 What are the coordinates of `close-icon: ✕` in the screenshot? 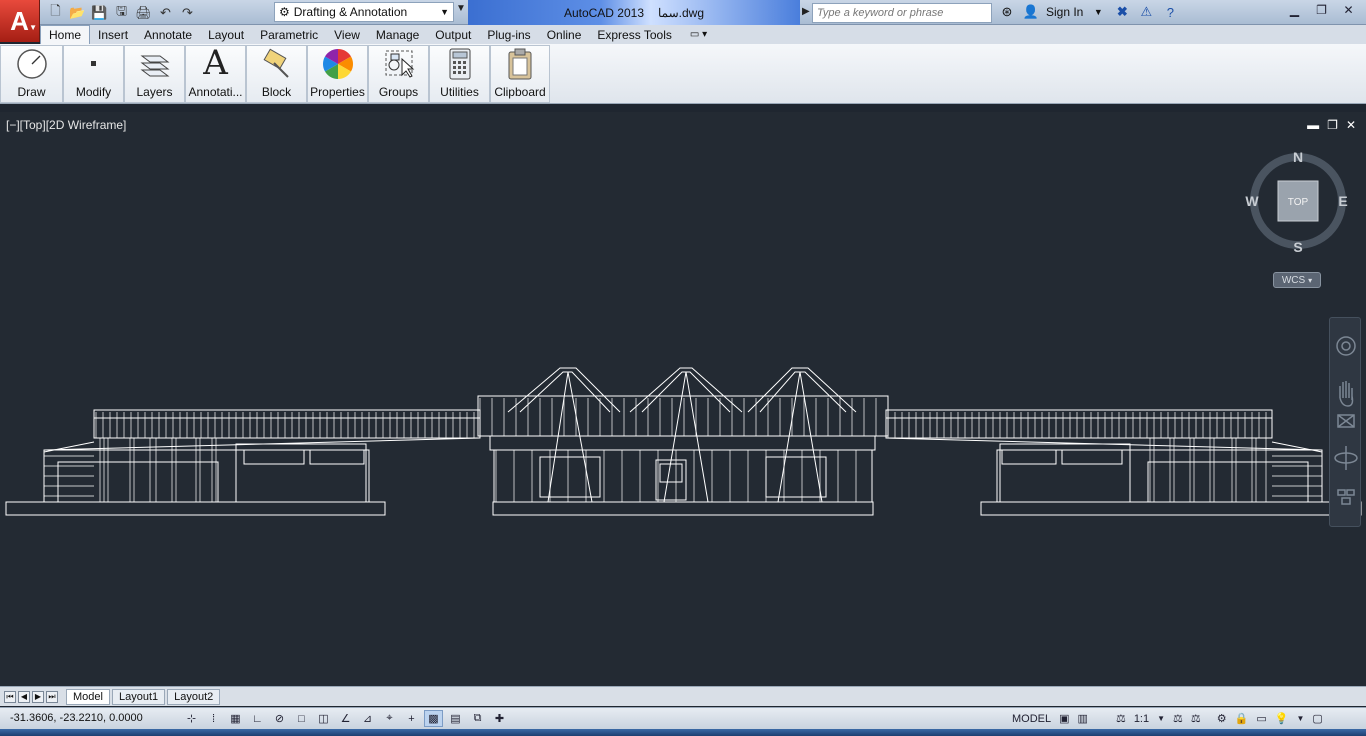 It's located at (1348, 10).